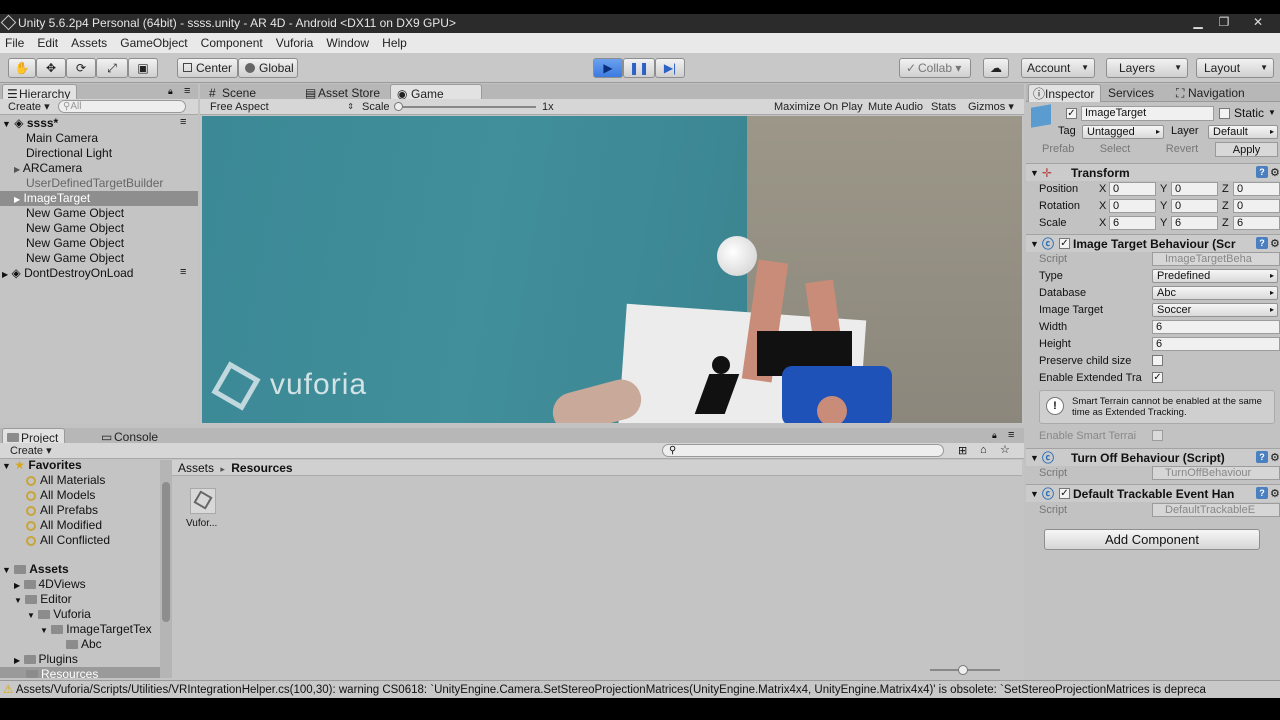  What do you see at coordinates (991, 107) in the screenshot?
I see `gizmos-dropdown: Gizmos ▾` at bounding box center [991, 107].